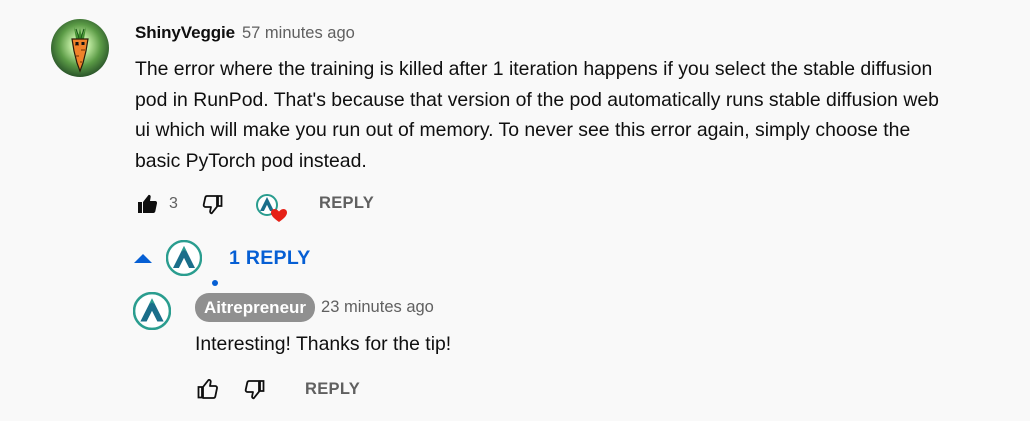 Image resolution: width=1030 pixels, height=421 pixels. What do you see at coordinates (215, 283) in the screenshot?
I see `new-reply-dot` at bounding box center [215, 283].